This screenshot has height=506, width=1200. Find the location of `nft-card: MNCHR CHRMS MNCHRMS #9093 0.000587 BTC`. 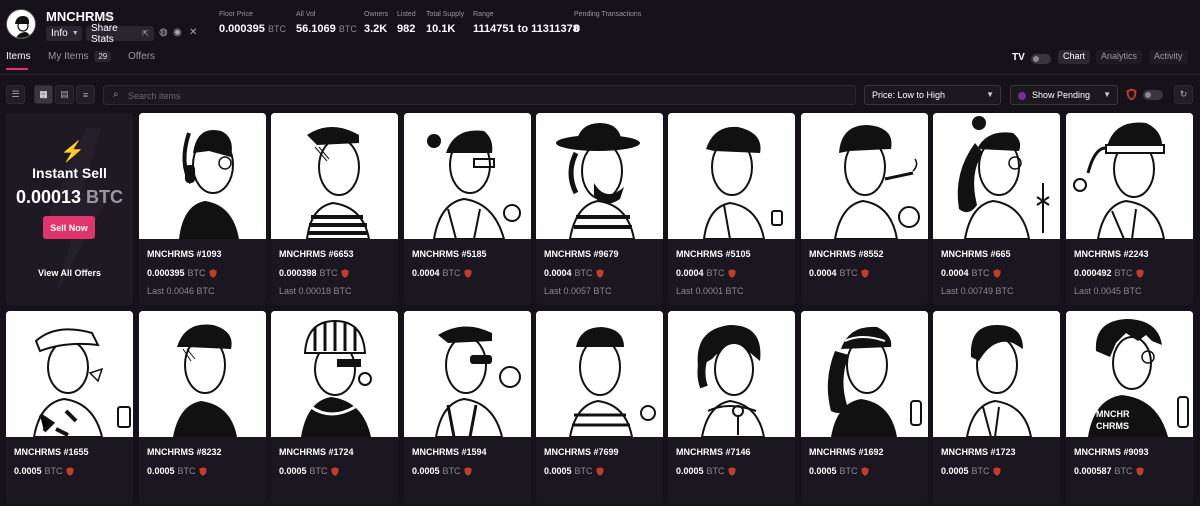

nft-card: MNCHR CHRMS MNCHRMS #9093 0.000587 BTC is located at coordinates (1129, 408).